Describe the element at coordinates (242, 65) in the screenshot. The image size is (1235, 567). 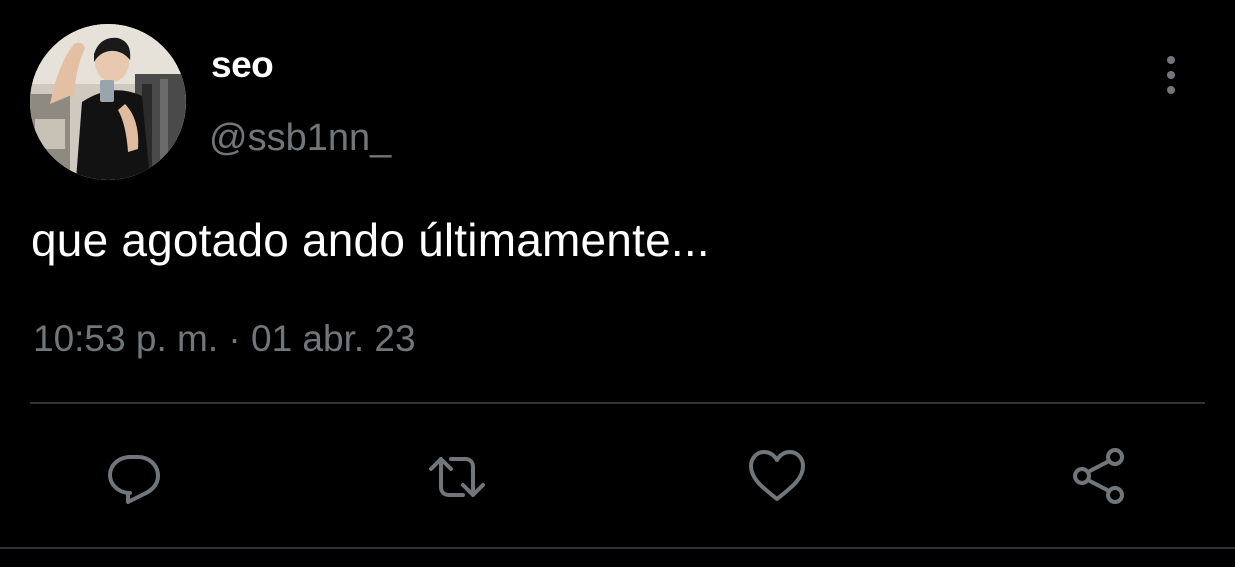
I see `author-display-name: seo` at that location.